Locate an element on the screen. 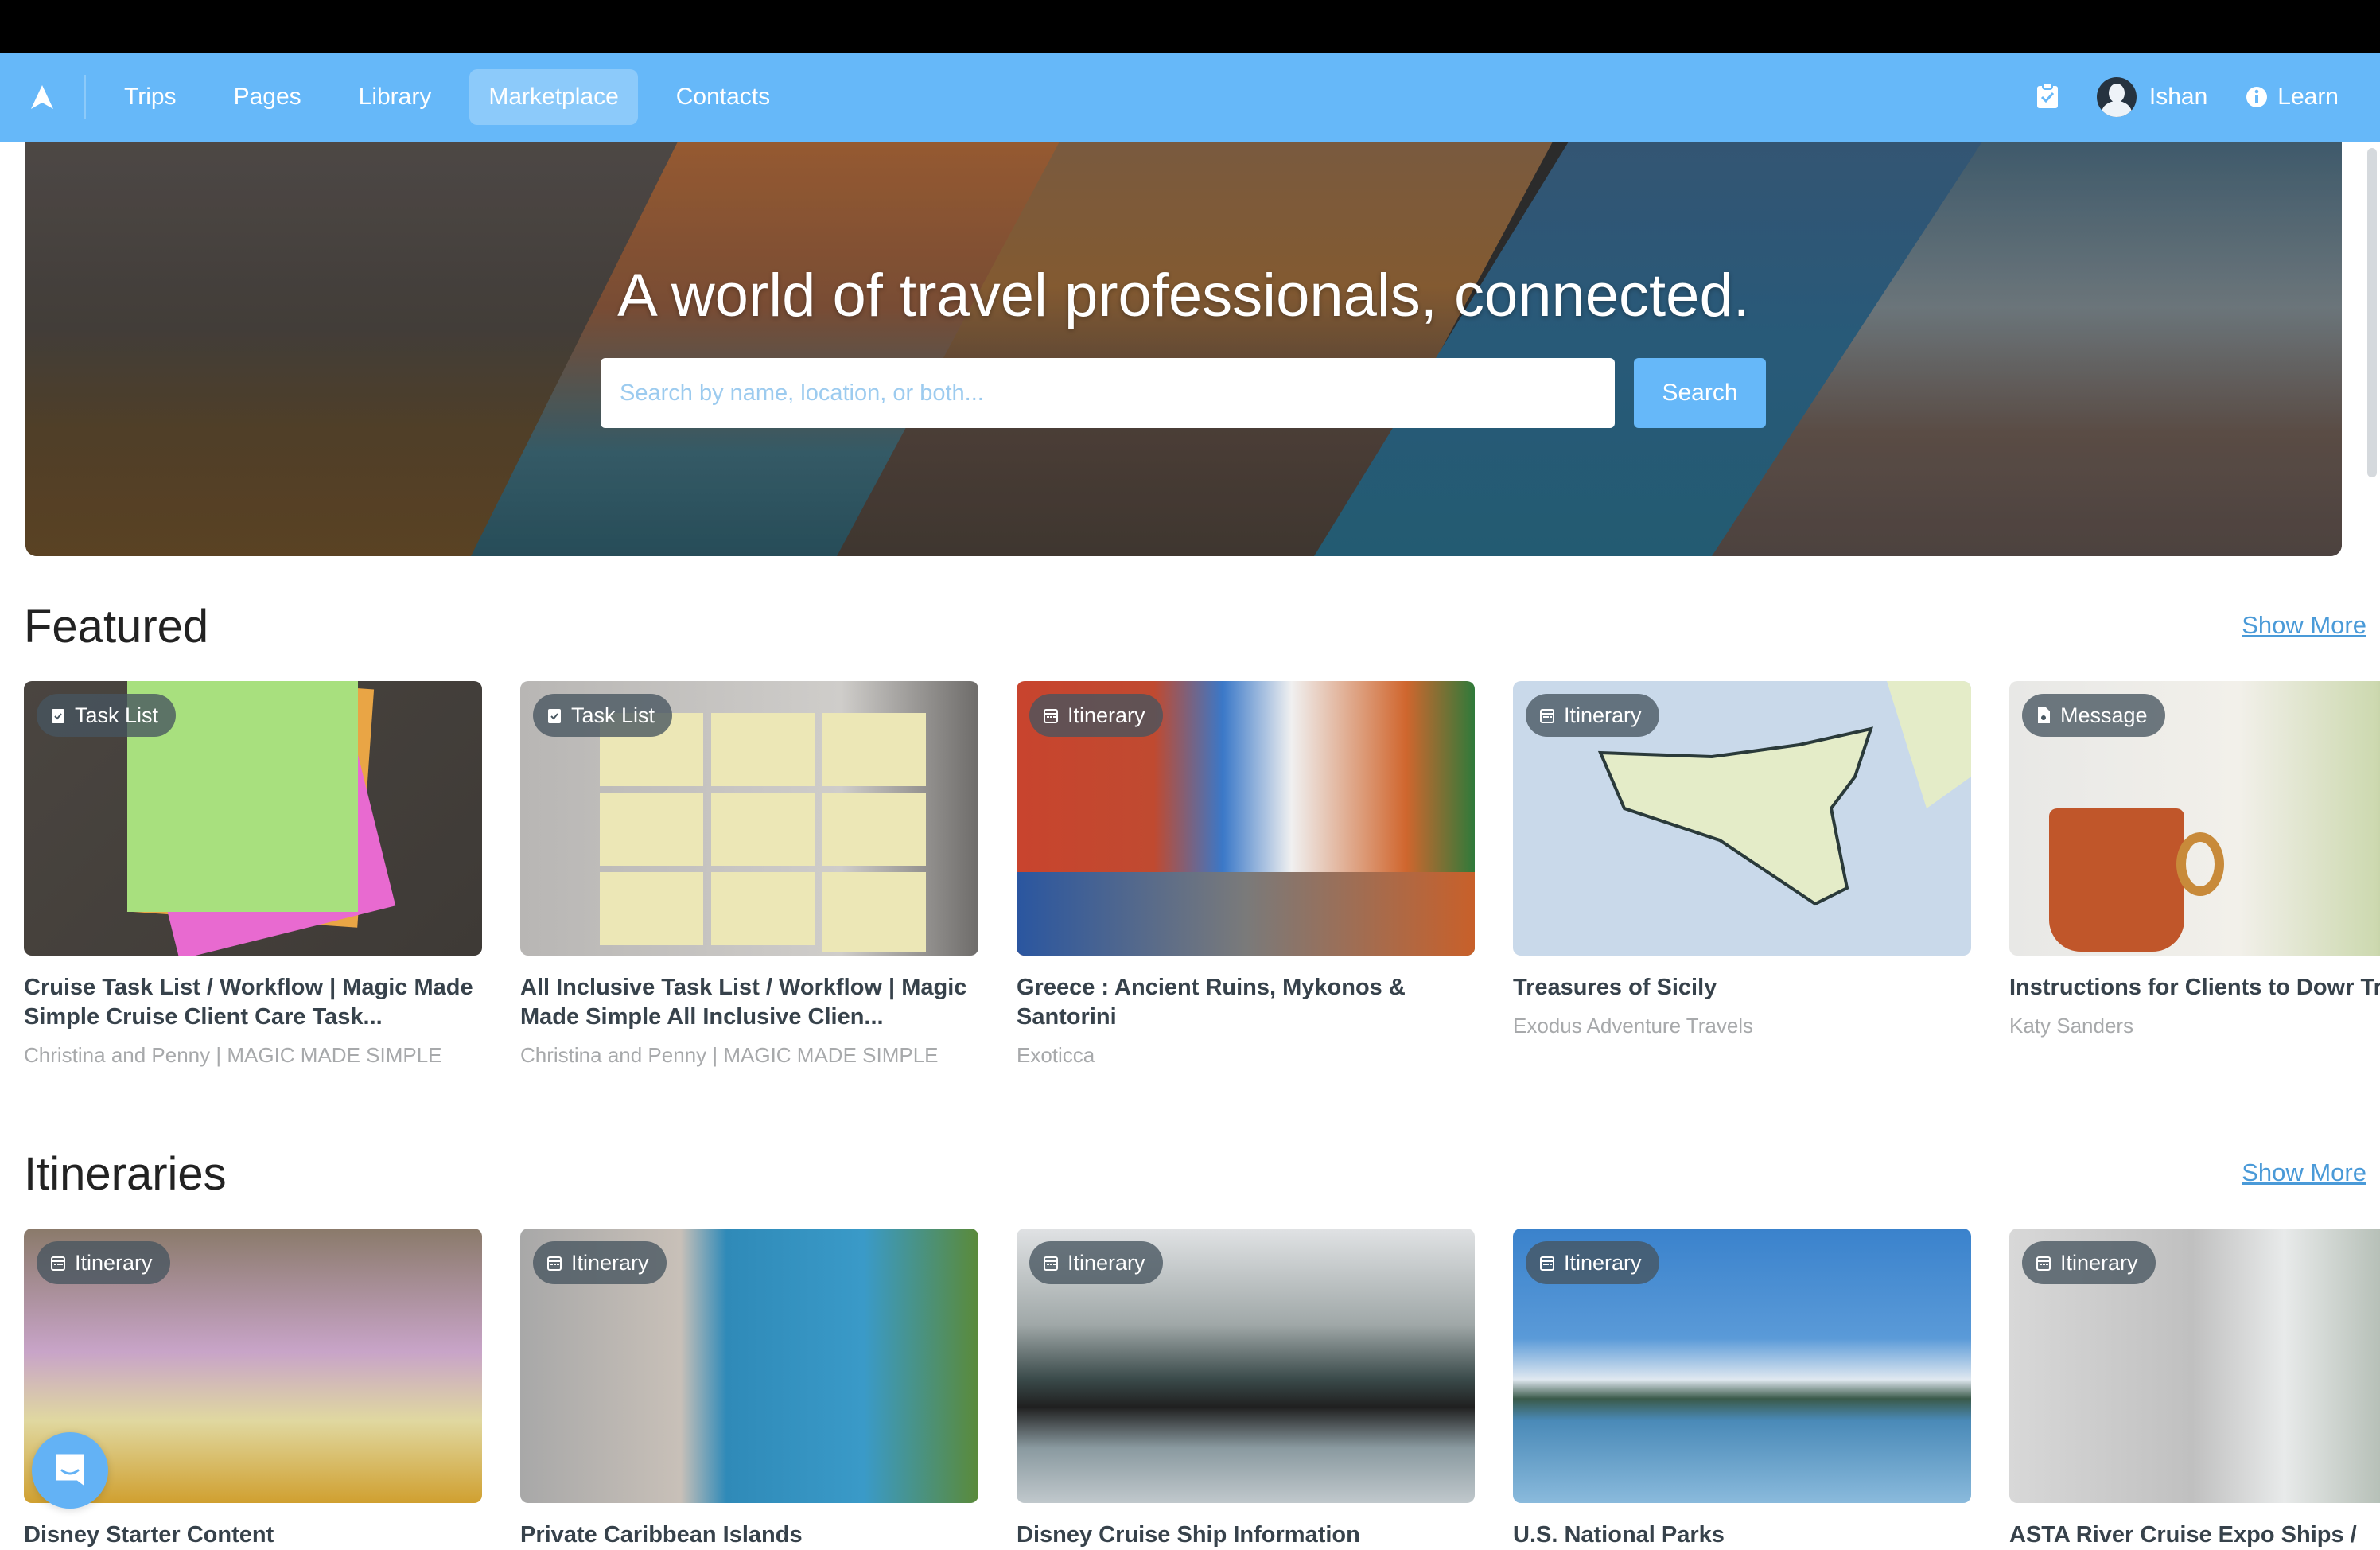 Image resolution: width=2380 pixels, height=1550 pixels. featured-show-more-link: Show More is located at coordinates (2304, 625).